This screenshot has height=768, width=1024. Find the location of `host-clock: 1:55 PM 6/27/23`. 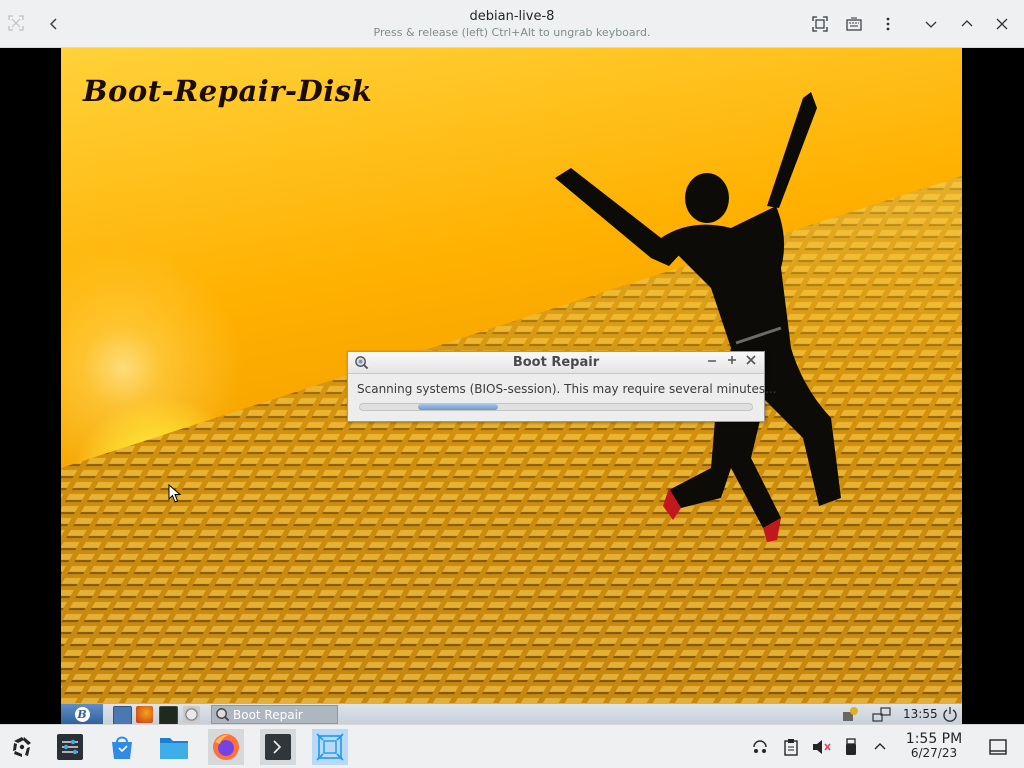

host-clock: 1:55 PM 6/27/23 is located at coordinates (934, 745).